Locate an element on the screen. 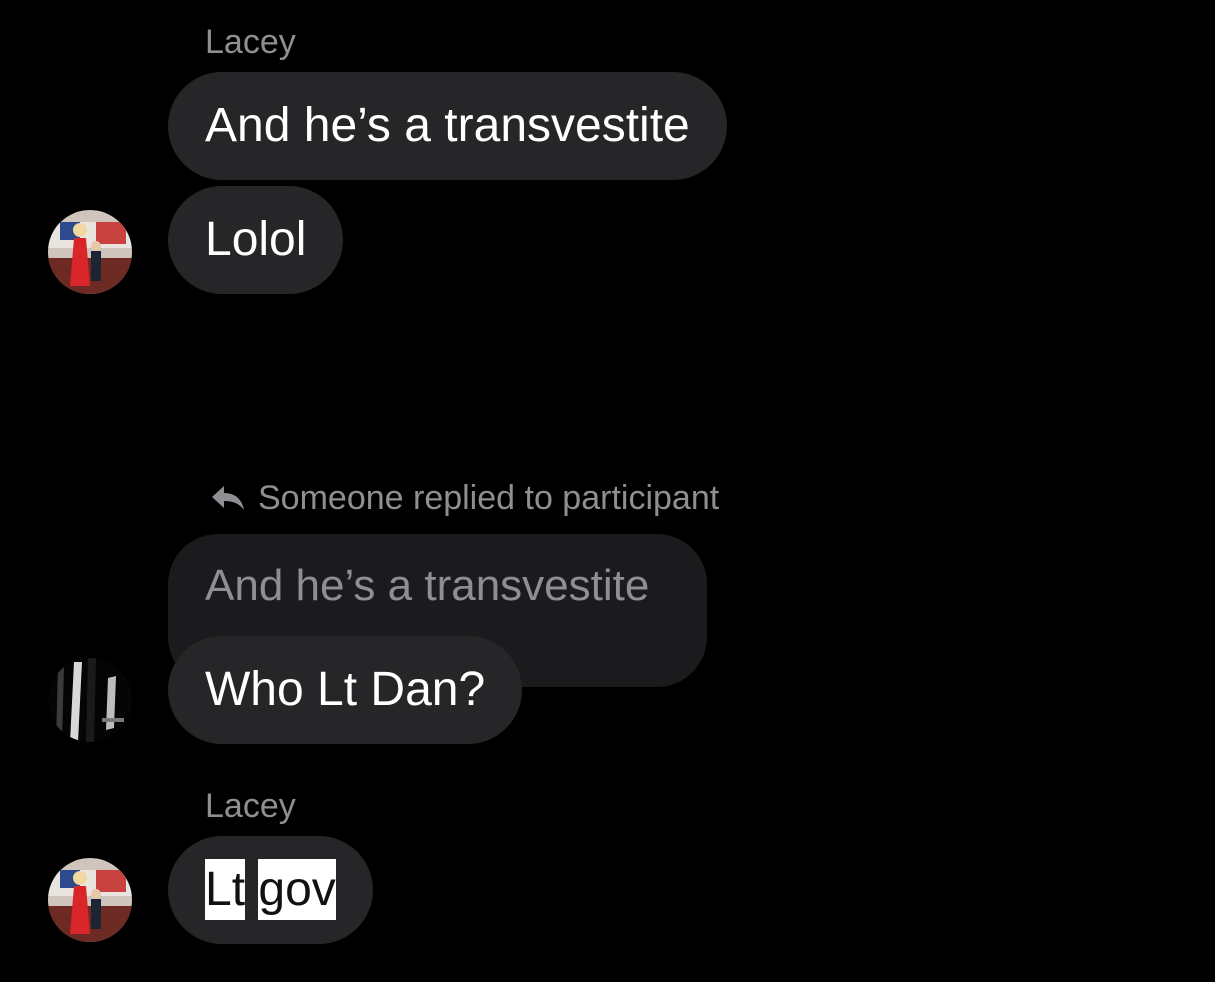 This screenshot has height=982, width=1215. message-text: And he’s a transvestite is located at coordinates (447, 125).